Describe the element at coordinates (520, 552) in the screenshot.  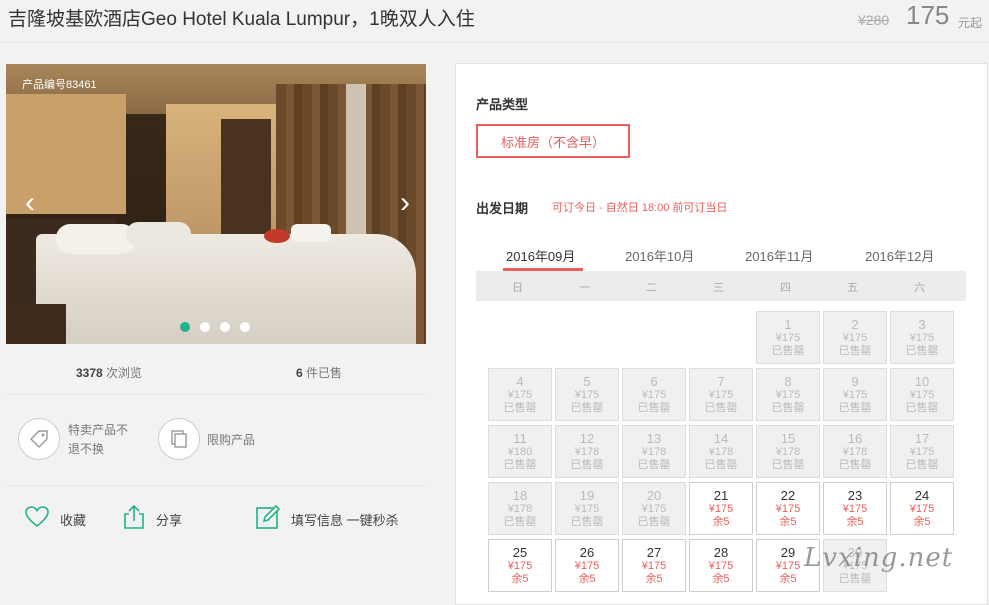
I see `calendar-day-number: 25` at that location.